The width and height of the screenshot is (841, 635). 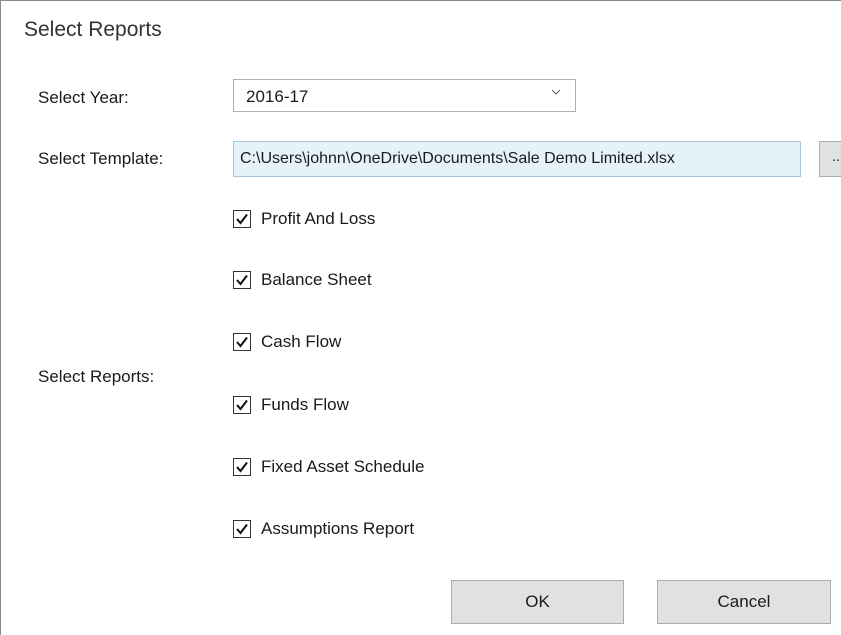 What do you see at coordinates (338, 528) in the screenshot?
I see `report-label: Assumptions Report` at bounding box center [338, 528].